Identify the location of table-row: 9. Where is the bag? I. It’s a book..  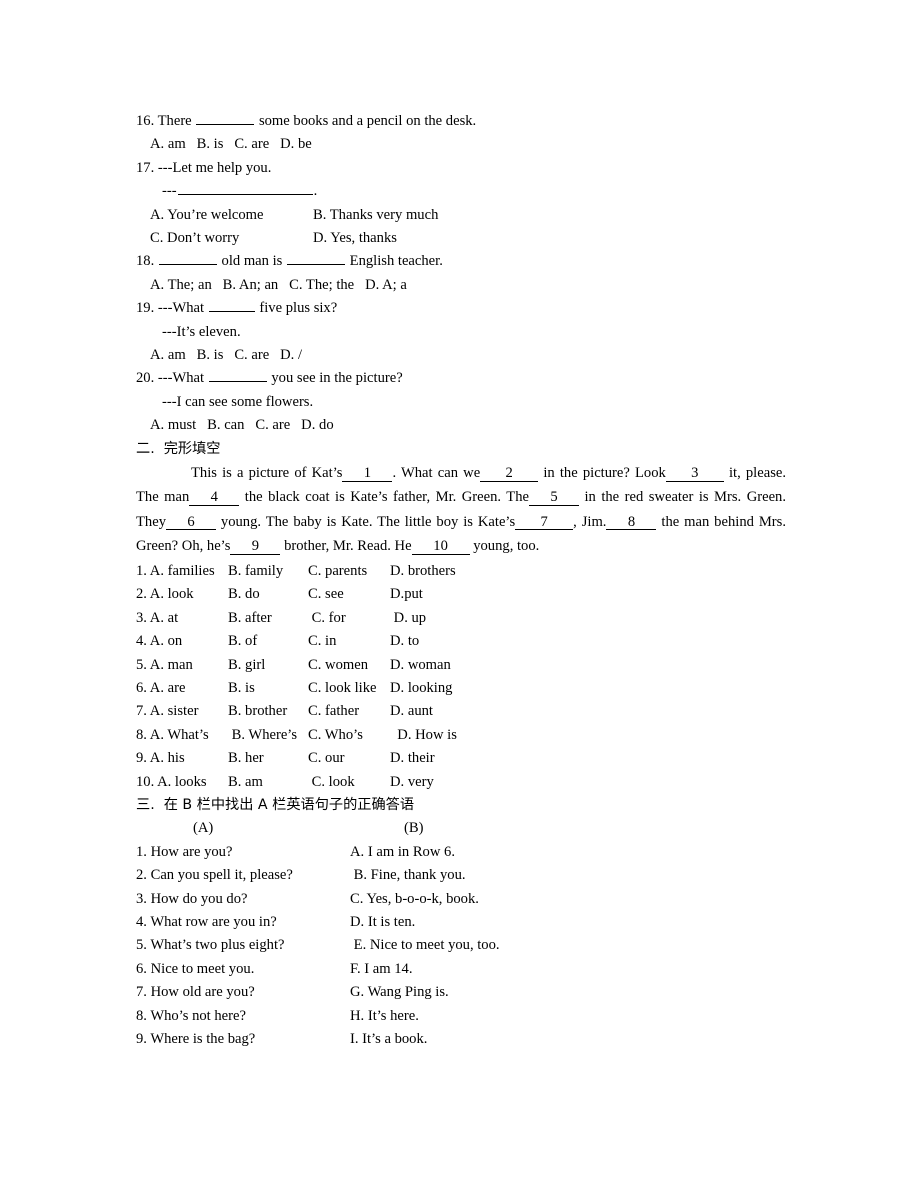
(373, 1039).